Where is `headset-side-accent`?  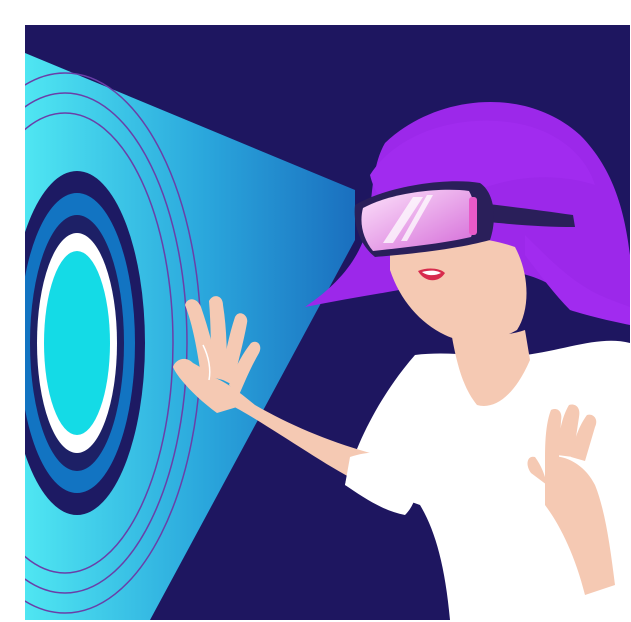
headset-side-accent is located at coordinates (473, 216).